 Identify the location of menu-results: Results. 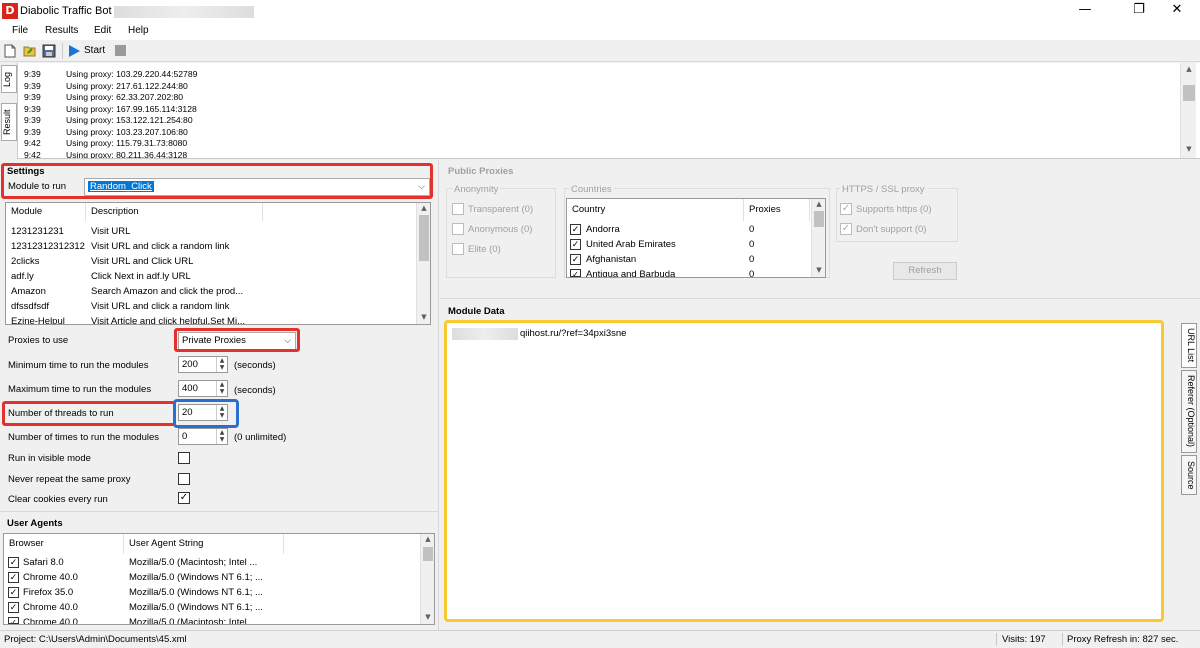
(61, 30).